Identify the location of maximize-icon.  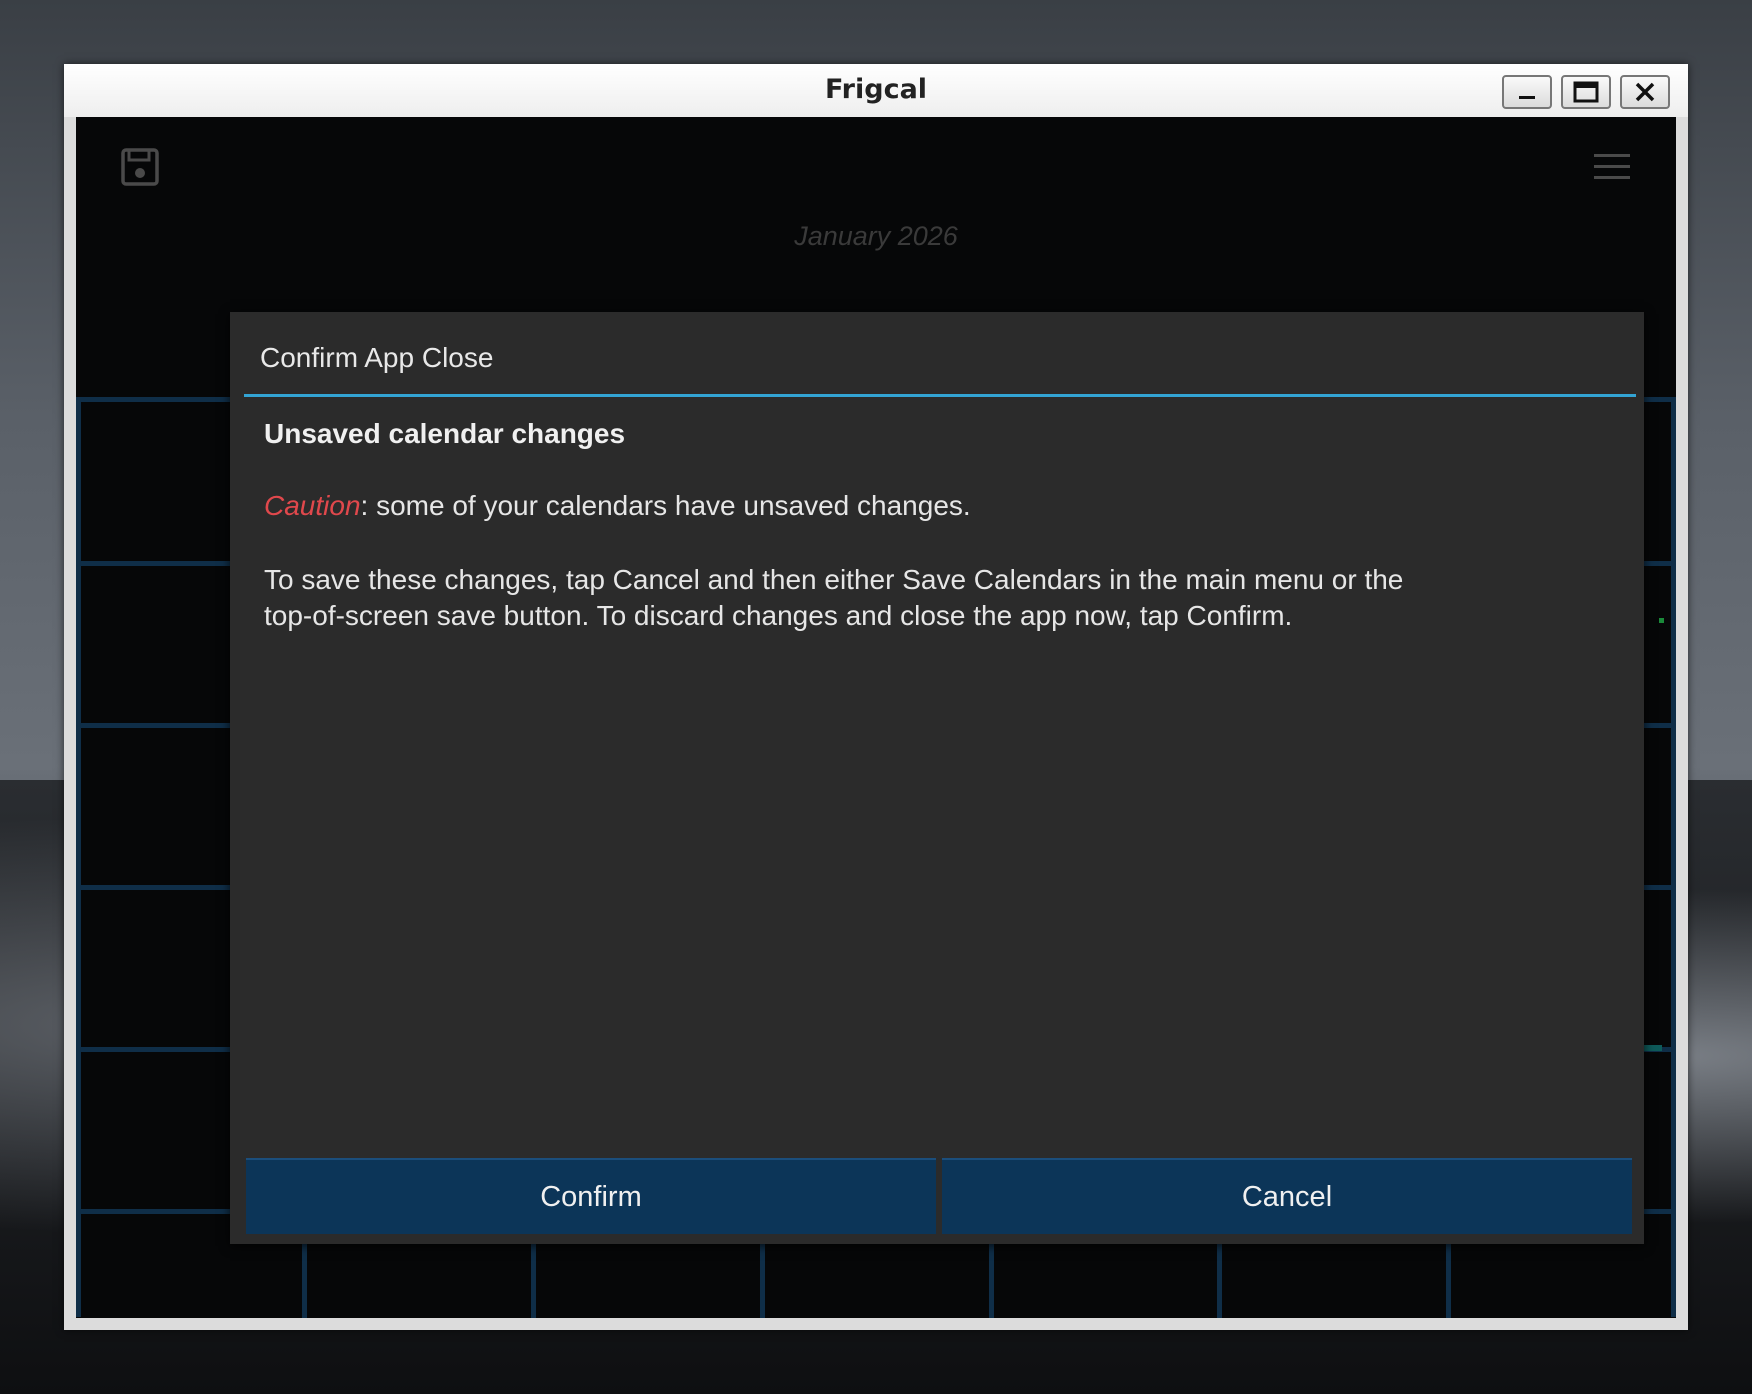
(1586, 92).